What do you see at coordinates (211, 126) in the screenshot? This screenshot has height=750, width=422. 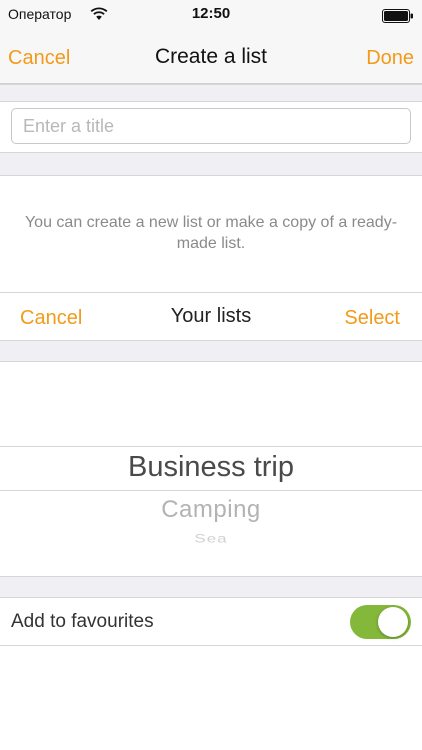 I see `title-input` at bounding box center [211, 126].